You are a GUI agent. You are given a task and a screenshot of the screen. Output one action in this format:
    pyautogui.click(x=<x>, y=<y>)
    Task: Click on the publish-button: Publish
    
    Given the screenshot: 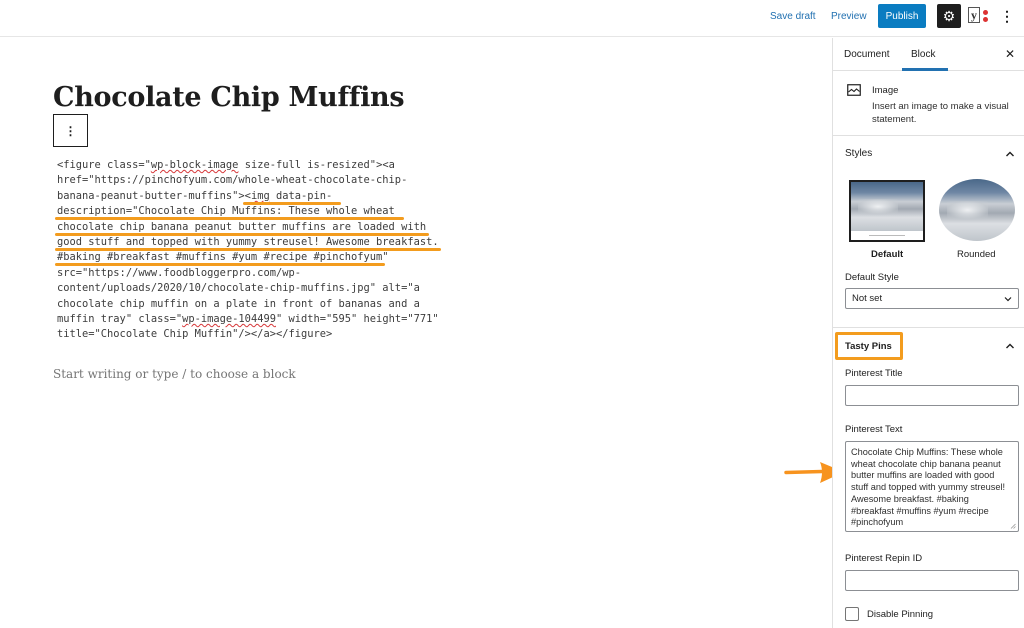 What is the action you would take?
    pyautogui.click(x=902, y=16)
    